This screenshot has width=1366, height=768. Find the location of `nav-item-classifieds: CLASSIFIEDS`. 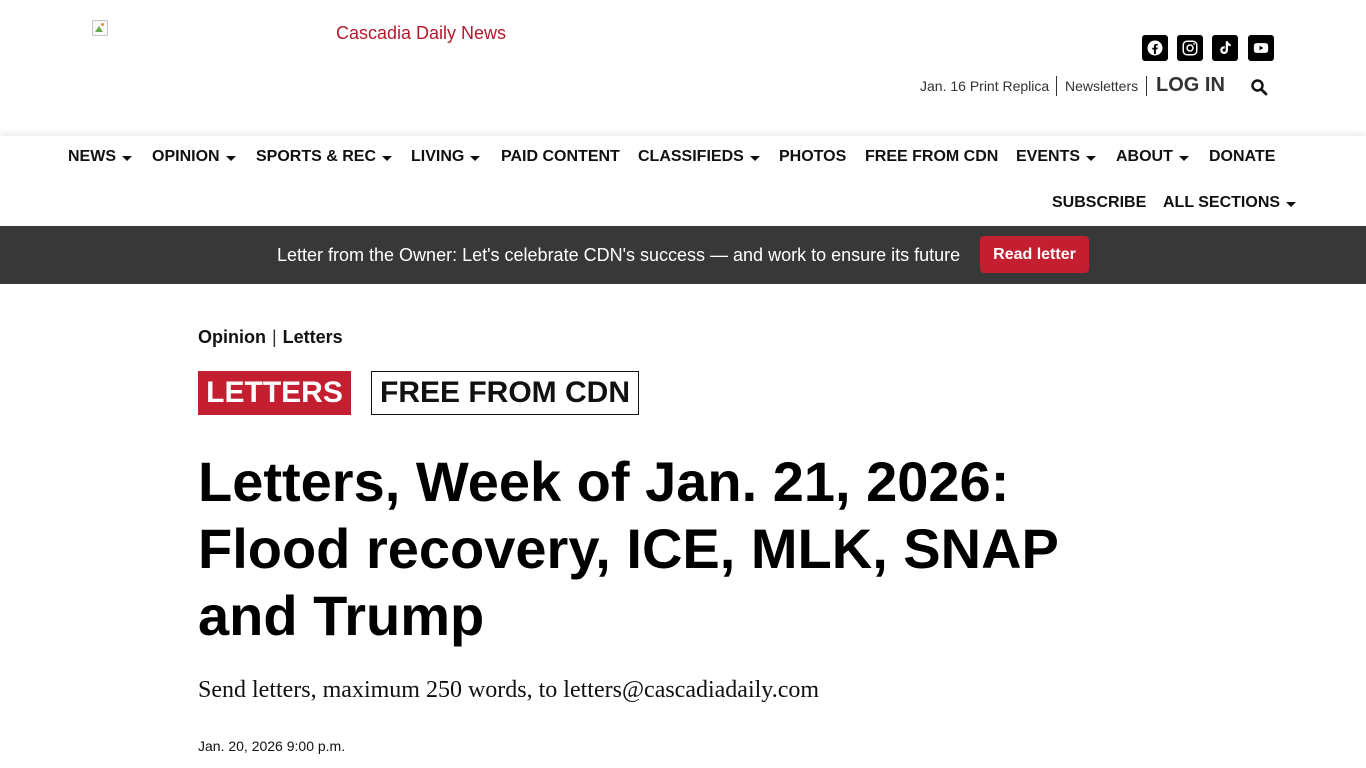

nav-item-classifieds: CLASSIFIEDS is located at coordinates (699, 157).